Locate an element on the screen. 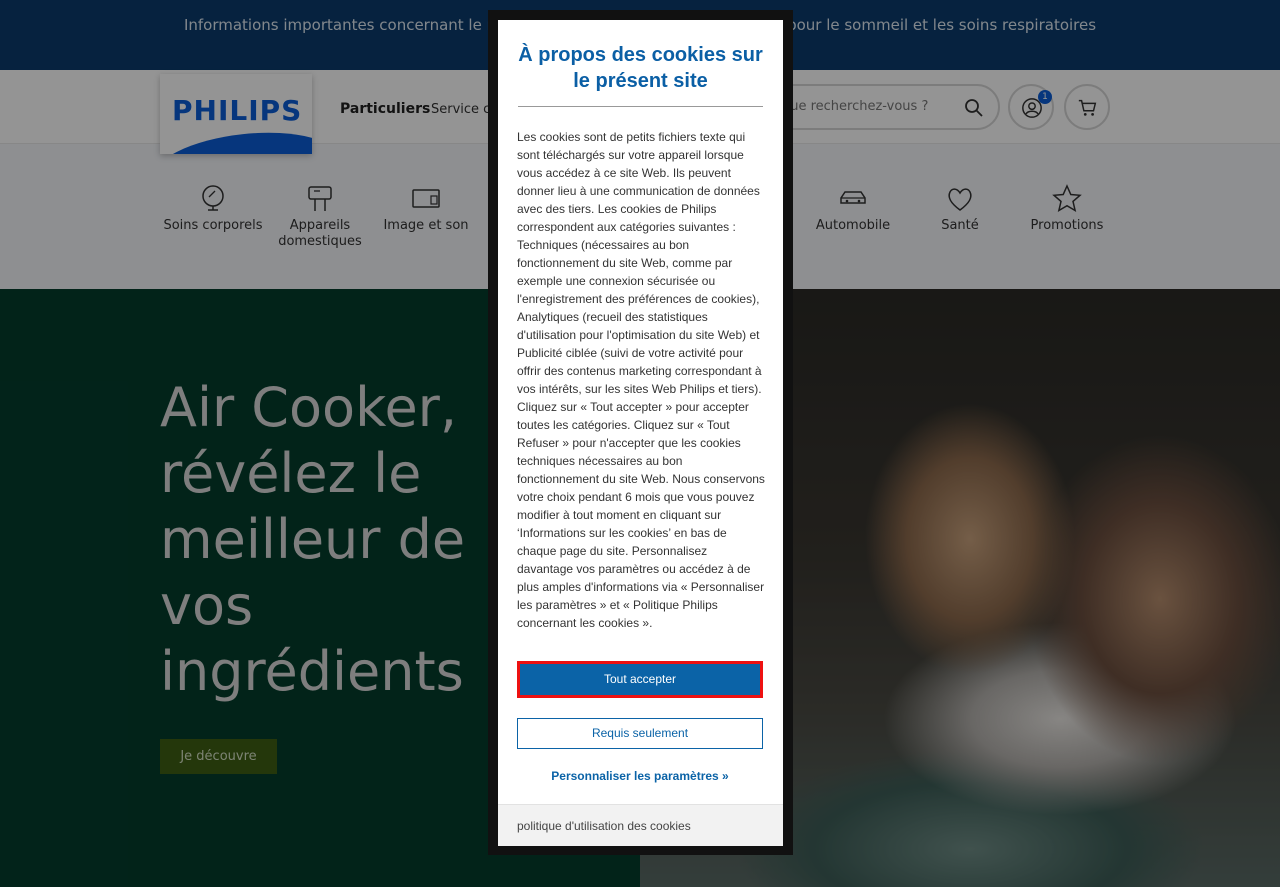 Image resolution: width=1280 pixels, height=887 pixels. divider is located at coordinates (640, 106).